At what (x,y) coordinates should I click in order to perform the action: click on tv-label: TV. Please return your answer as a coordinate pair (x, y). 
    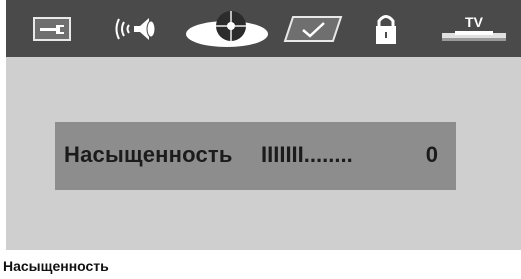
    Looking at the image, I should click on (474, 22).